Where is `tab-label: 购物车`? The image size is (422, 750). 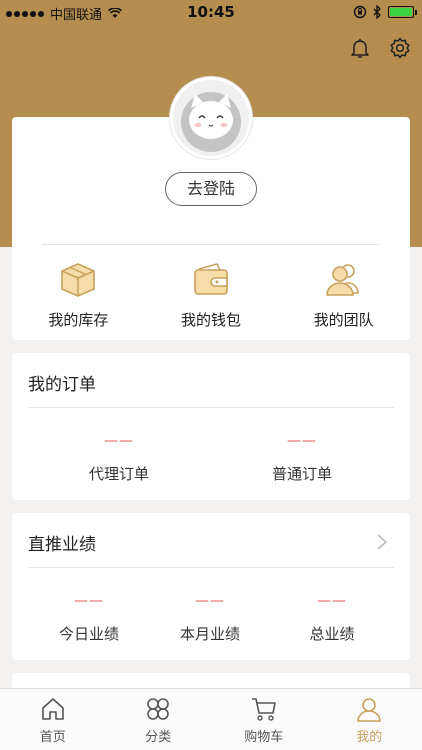
tab-label: 购物车 is located at coordinates (264, 737).